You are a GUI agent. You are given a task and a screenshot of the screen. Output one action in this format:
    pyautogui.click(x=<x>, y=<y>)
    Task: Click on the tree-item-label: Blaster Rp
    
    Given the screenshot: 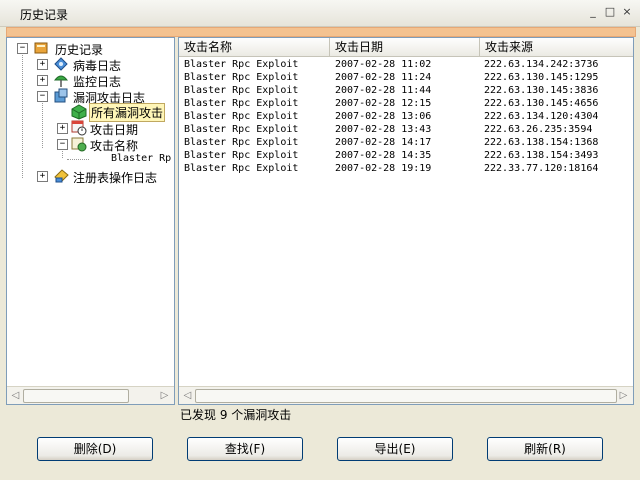 What is the action you would take?
    pyautogui.click(x=141, y=158)
    